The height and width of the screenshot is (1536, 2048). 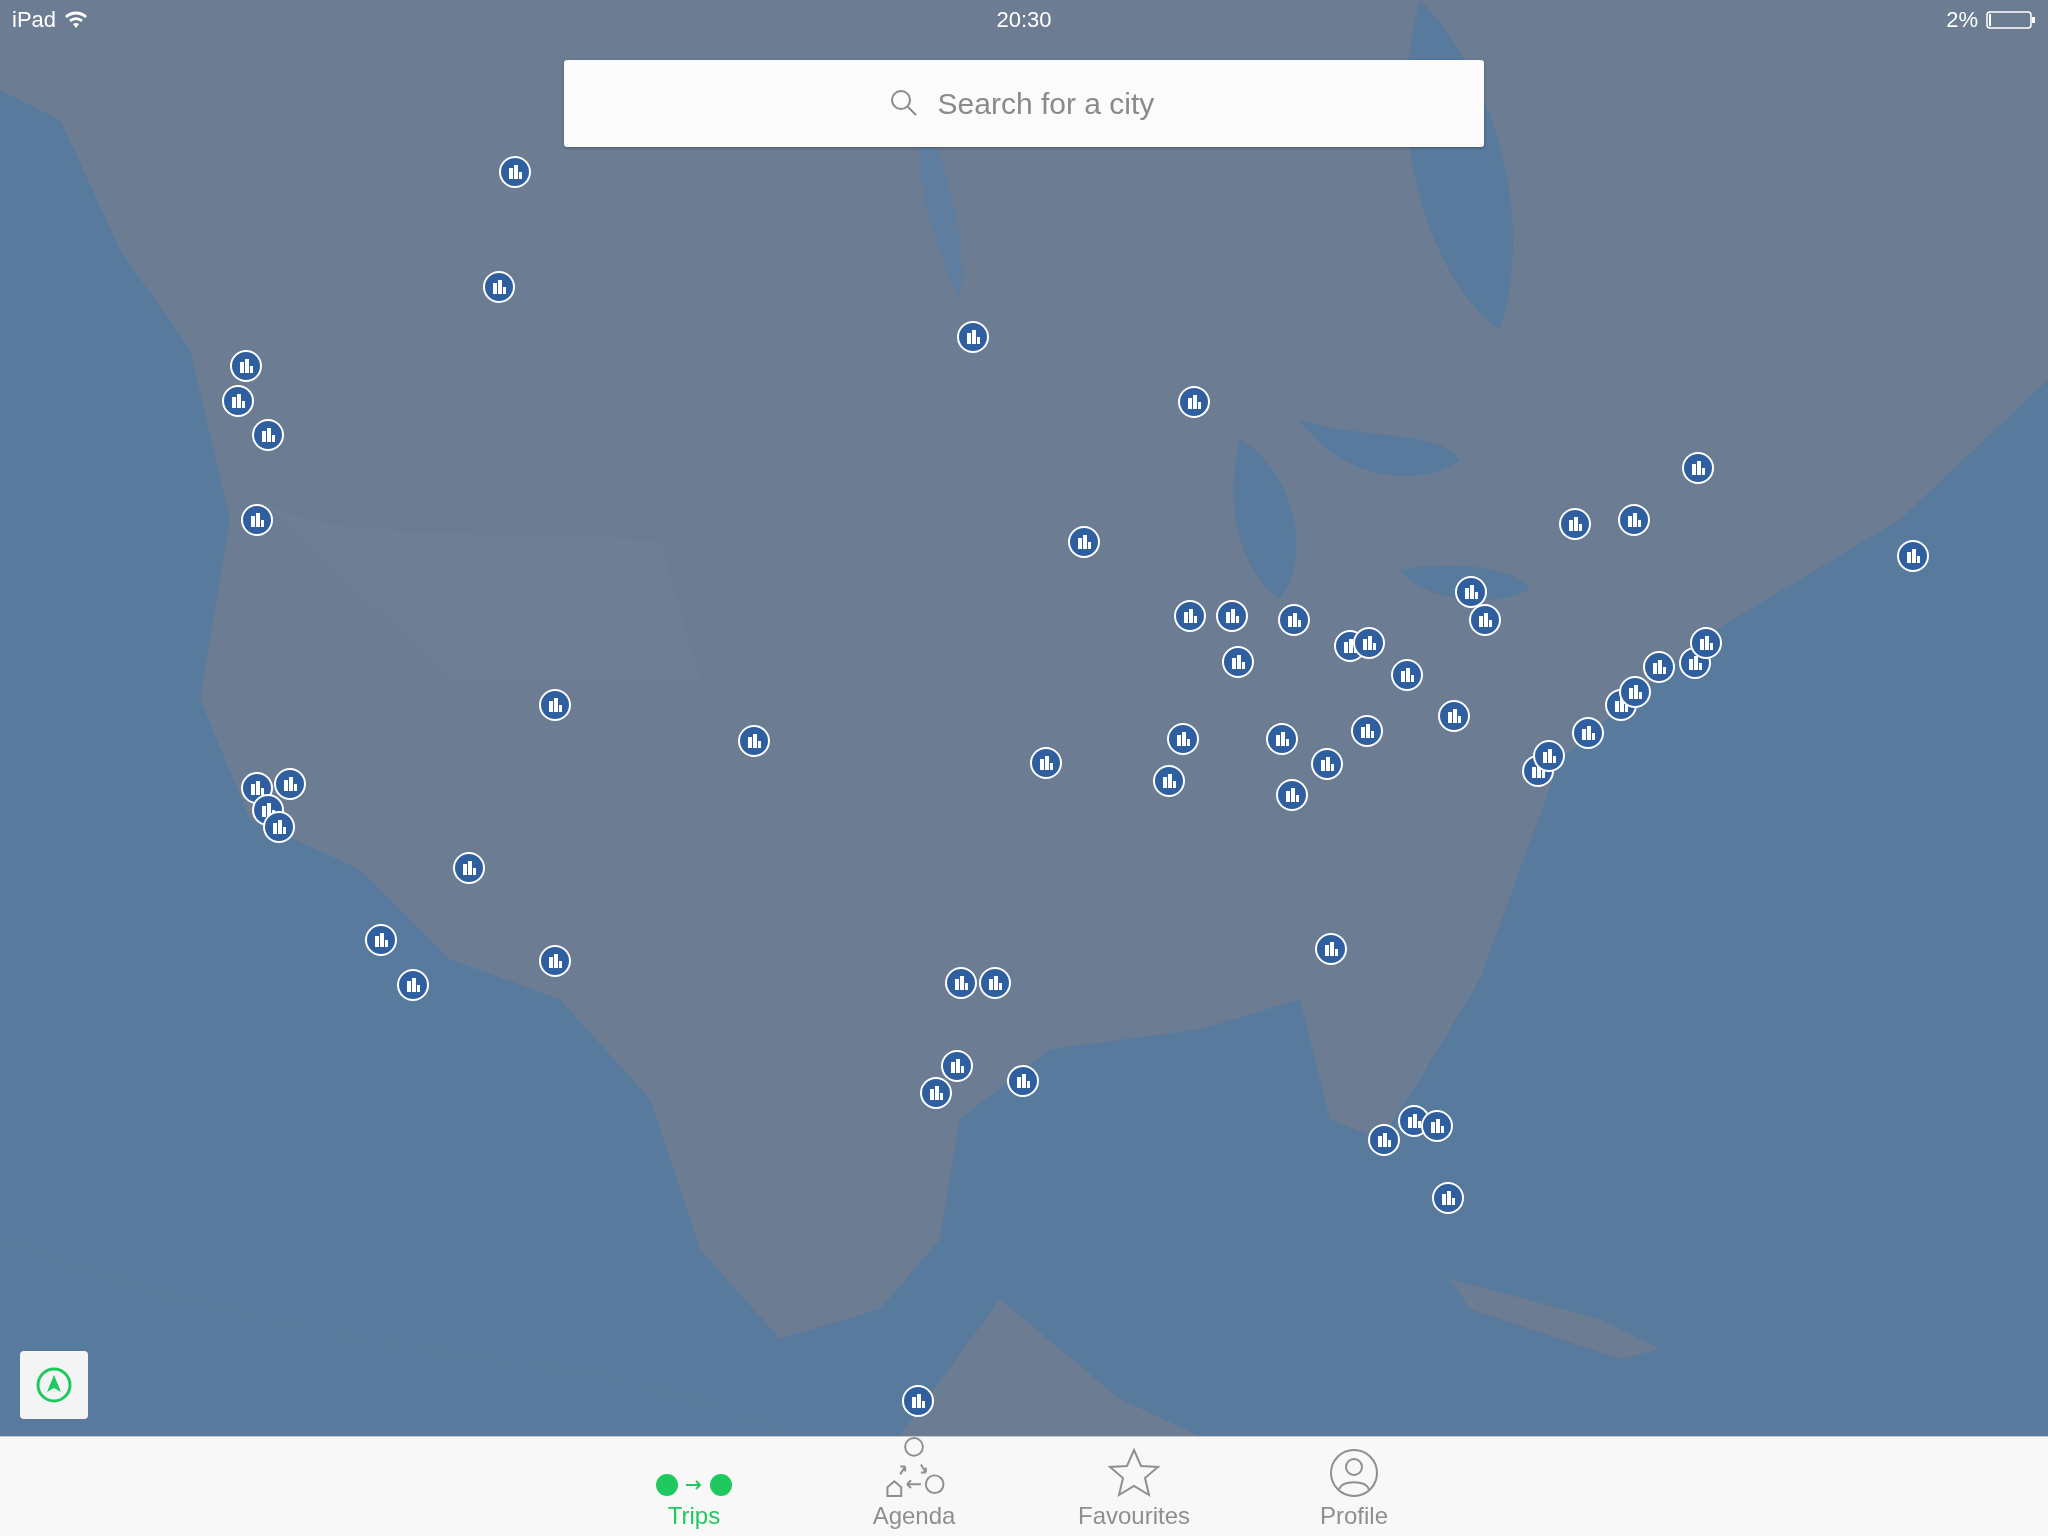 I want to click on star-icon, so click(x=1134, y=1473).